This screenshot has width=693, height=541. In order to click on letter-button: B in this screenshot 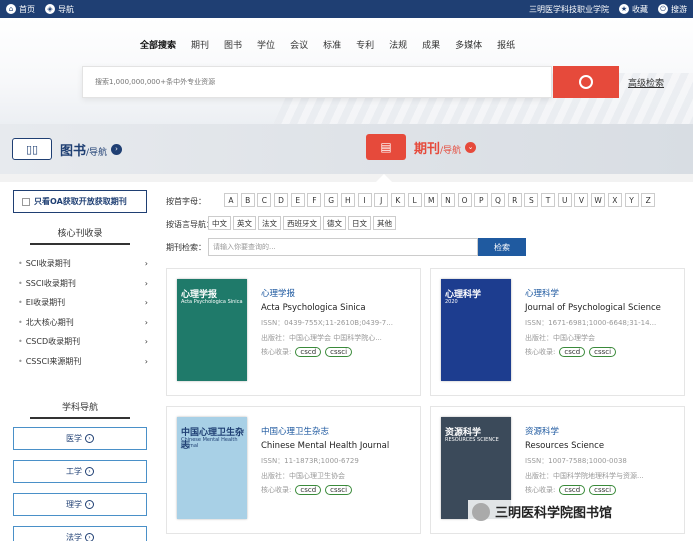, I will do `click(247, 200)`.